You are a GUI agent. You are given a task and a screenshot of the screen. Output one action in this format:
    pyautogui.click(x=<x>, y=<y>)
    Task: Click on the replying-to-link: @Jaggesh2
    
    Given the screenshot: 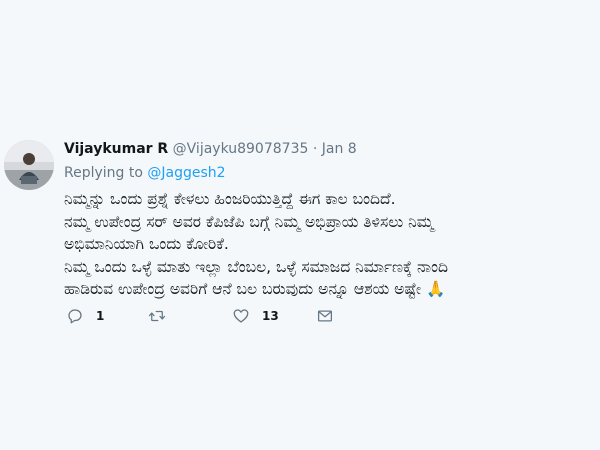 What is the action you would take?
    pyautogui.click(x=186, y=173)
    